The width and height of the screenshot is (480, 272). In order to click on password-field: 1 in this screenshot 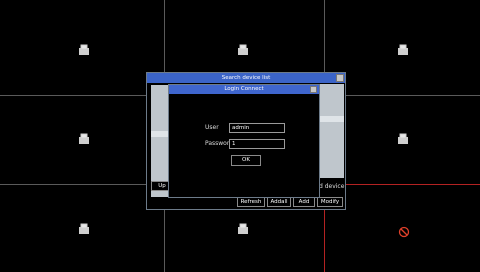, I will do `click(257, 144)`.